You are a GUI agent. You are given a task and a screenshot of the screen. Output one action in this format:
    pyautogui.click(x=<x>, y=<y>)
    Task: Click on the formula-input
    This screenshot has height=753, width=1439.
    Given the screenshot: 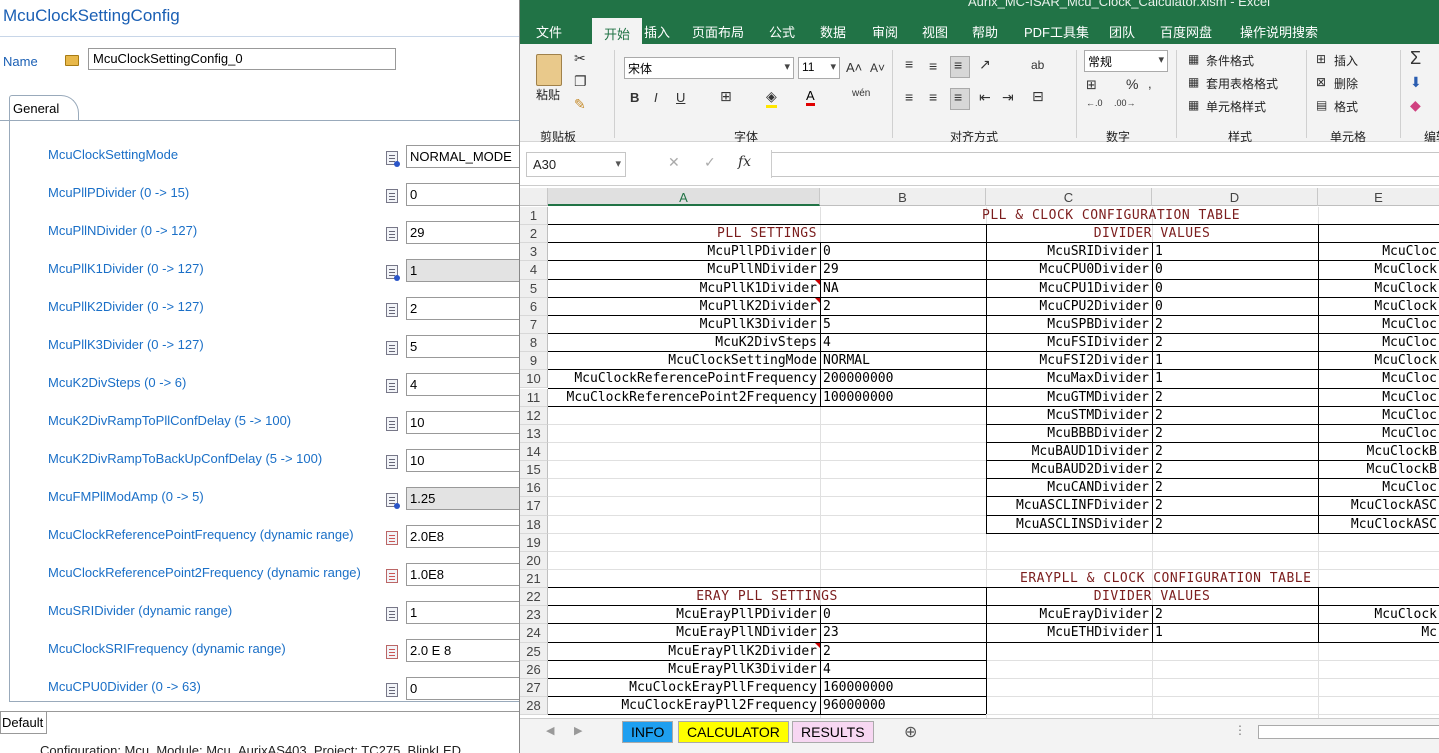 What is the action you would take?
    pyautogui.click(x=1105, y=164)
    